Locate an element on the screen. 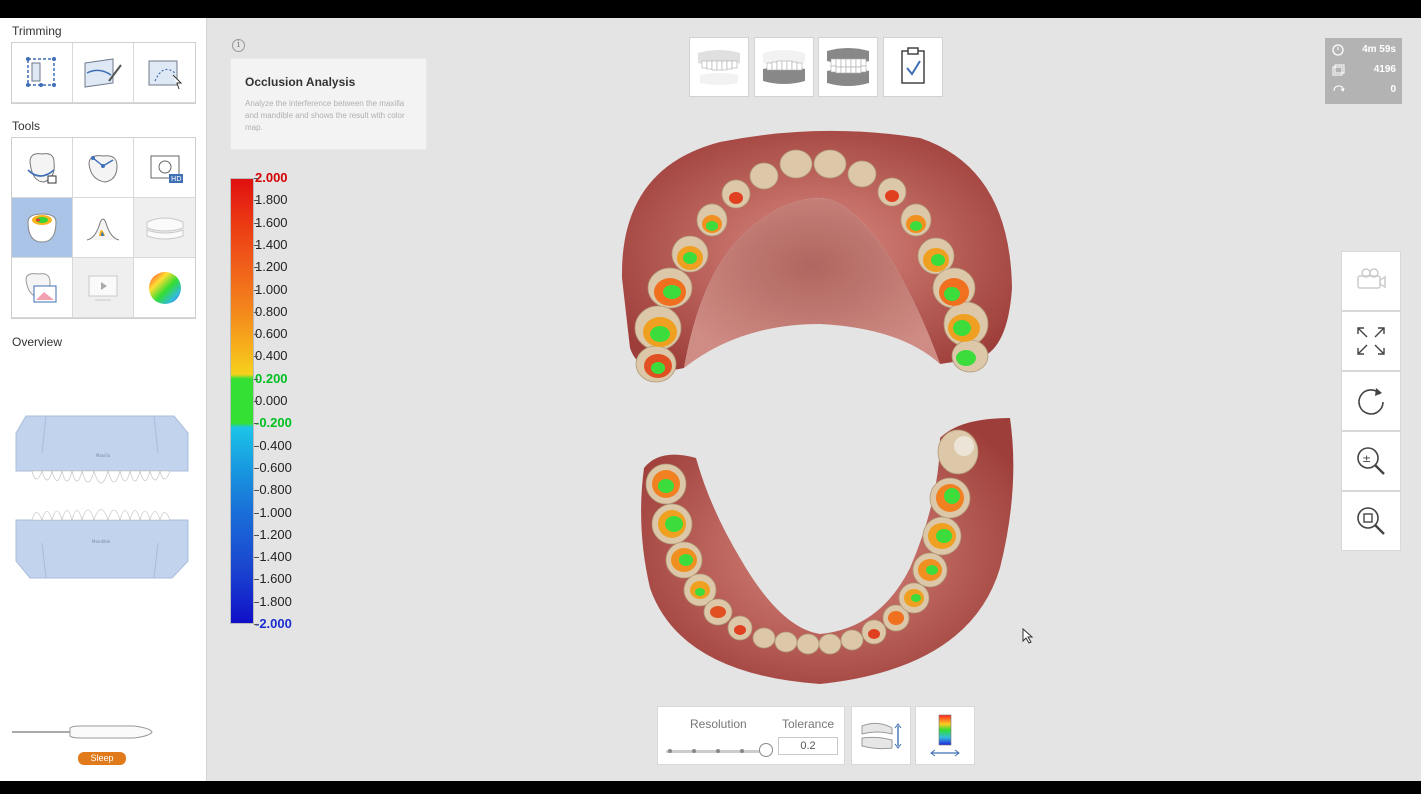 This screenshot has height=794, width=1421. undercut-analysis-icon is located at coordinates (103, 229).